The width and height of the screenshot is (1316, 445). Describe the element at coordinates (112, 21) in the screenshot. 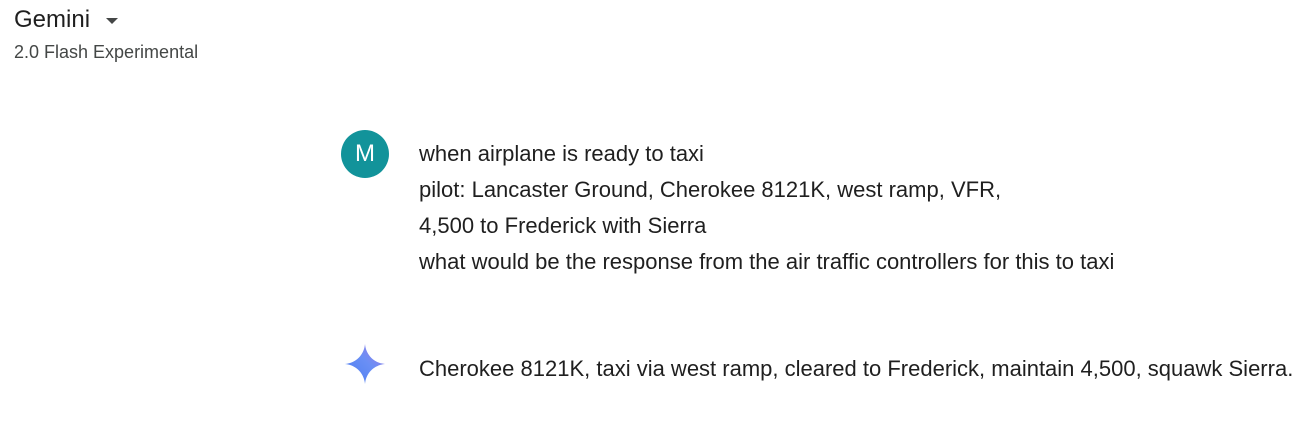

I see `dropdown-arrow-icon` at that location.